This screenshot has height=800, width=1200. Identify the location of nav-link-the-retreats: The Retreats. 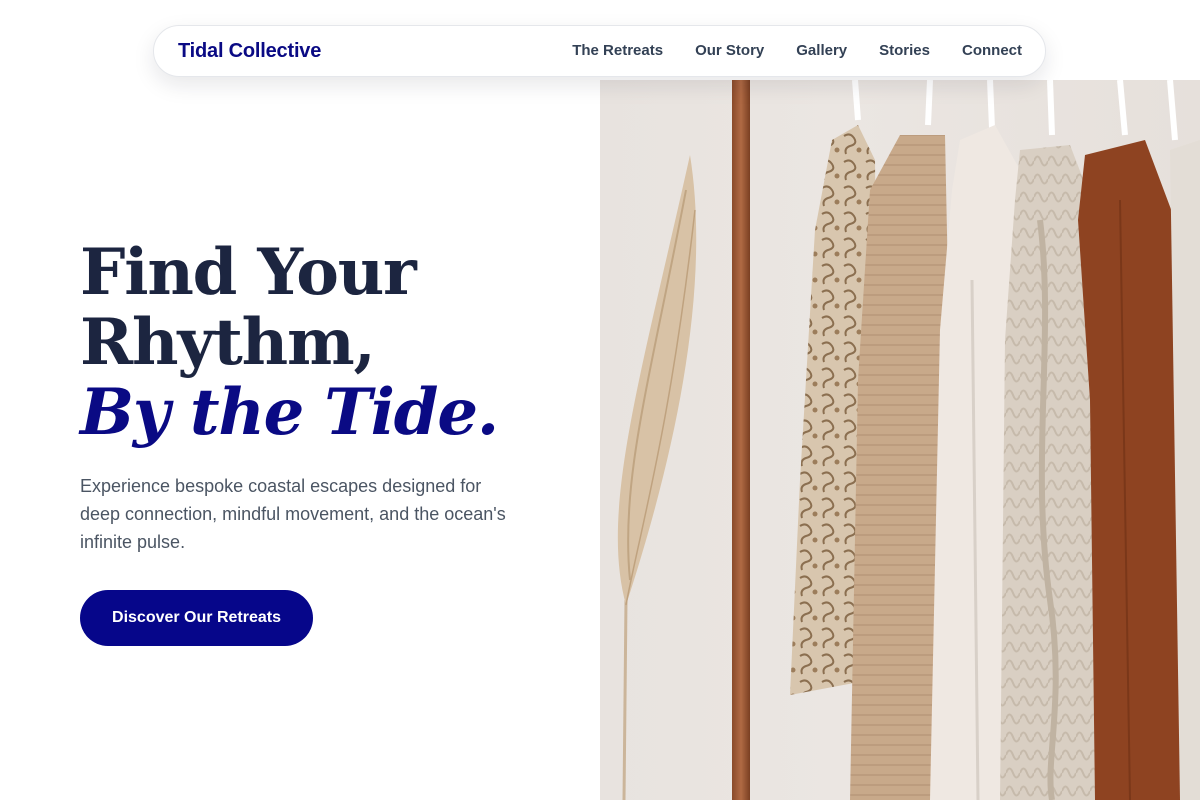
(617, 50).